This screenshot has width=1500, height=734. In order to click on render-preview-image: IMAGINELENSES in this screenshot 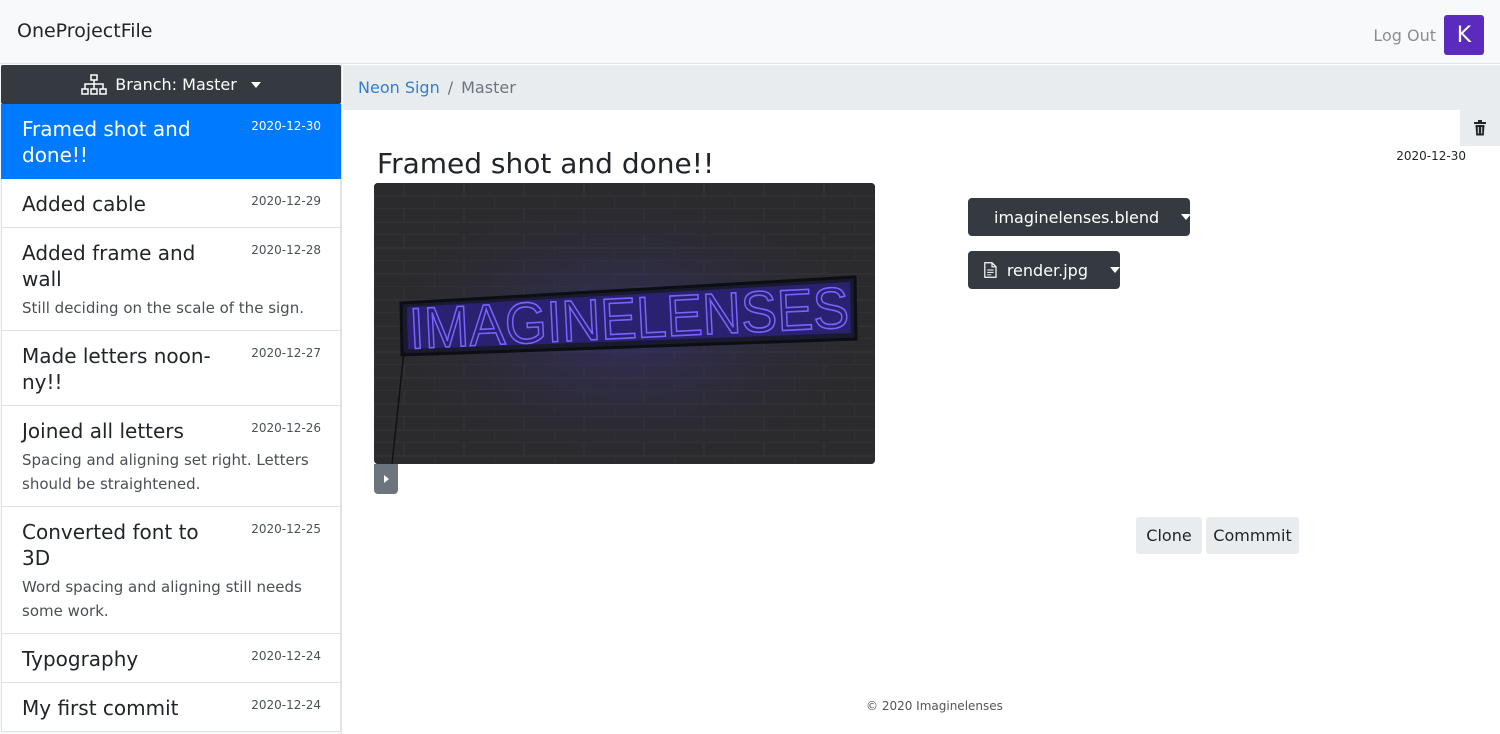, I will do `click(624, 323)`.